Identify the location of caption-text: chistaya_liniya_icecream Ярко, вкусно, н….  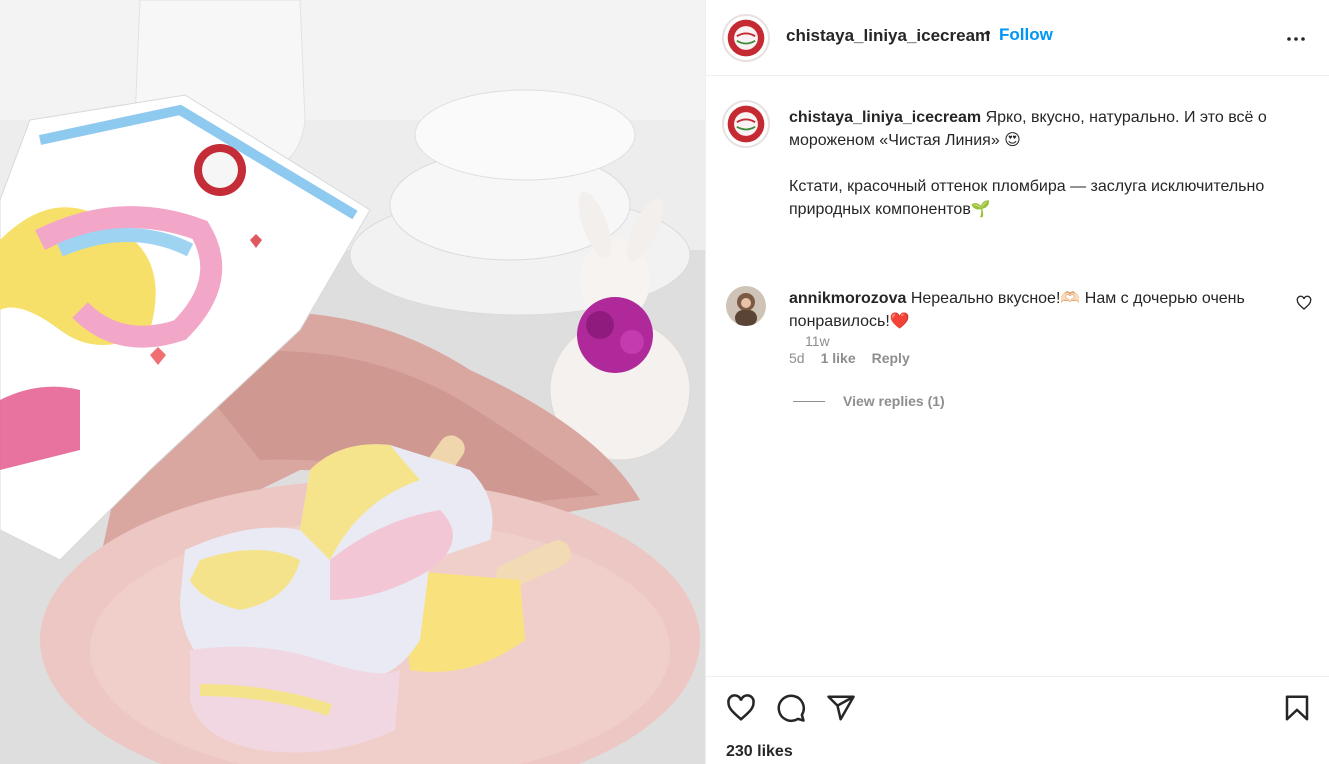
(1051, 163).